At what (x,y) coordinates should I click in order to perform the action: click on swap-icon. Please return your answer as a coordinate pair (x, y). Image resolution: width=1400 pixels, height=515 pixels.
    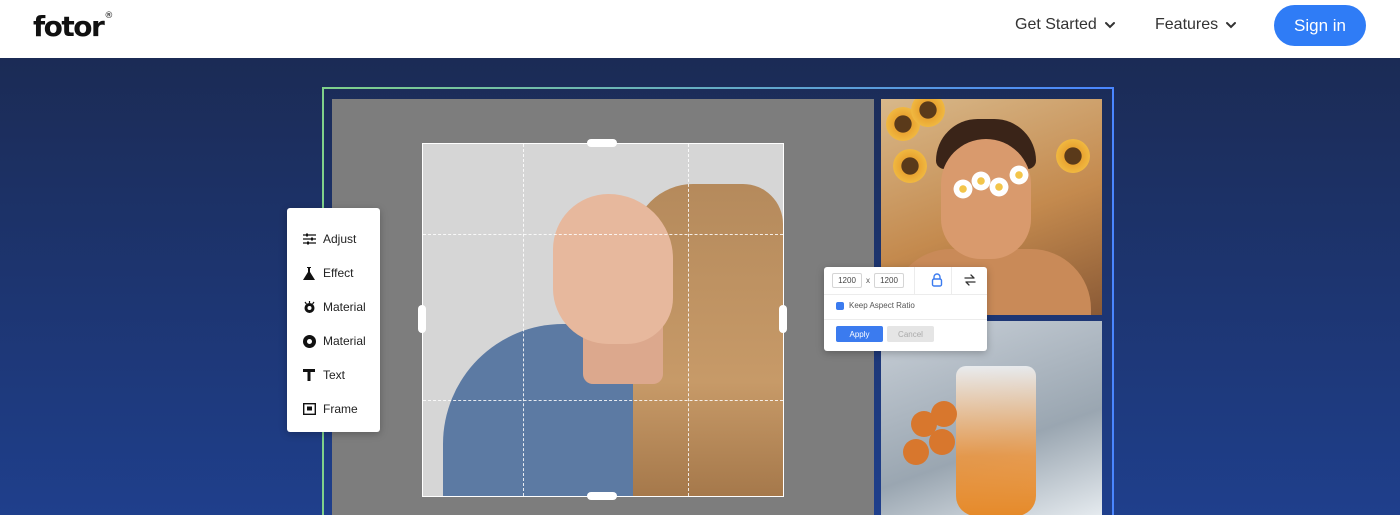
    Looking at the image, I should click on (970, 280).